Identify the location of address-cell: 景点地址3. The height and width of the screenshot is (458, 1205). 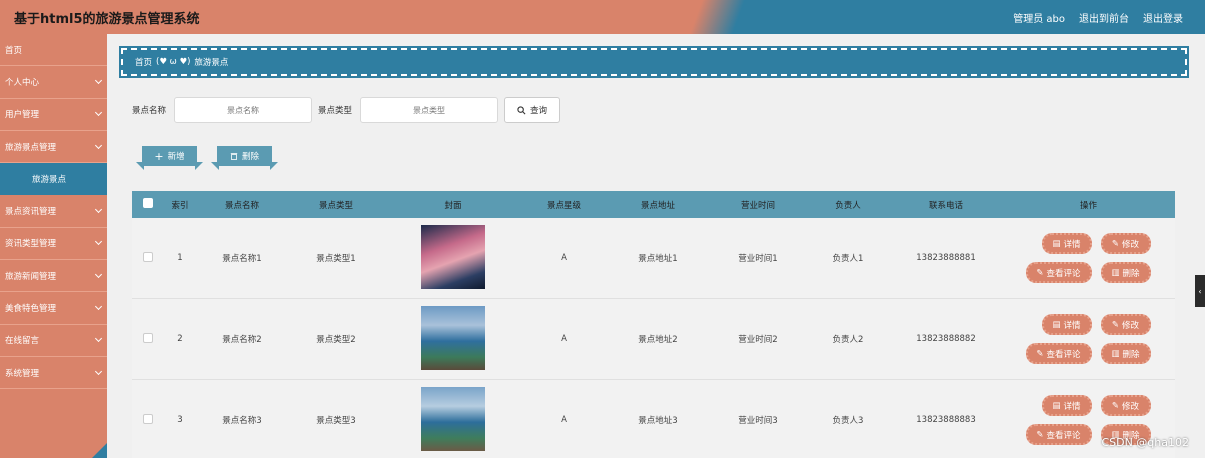
(658, 421).